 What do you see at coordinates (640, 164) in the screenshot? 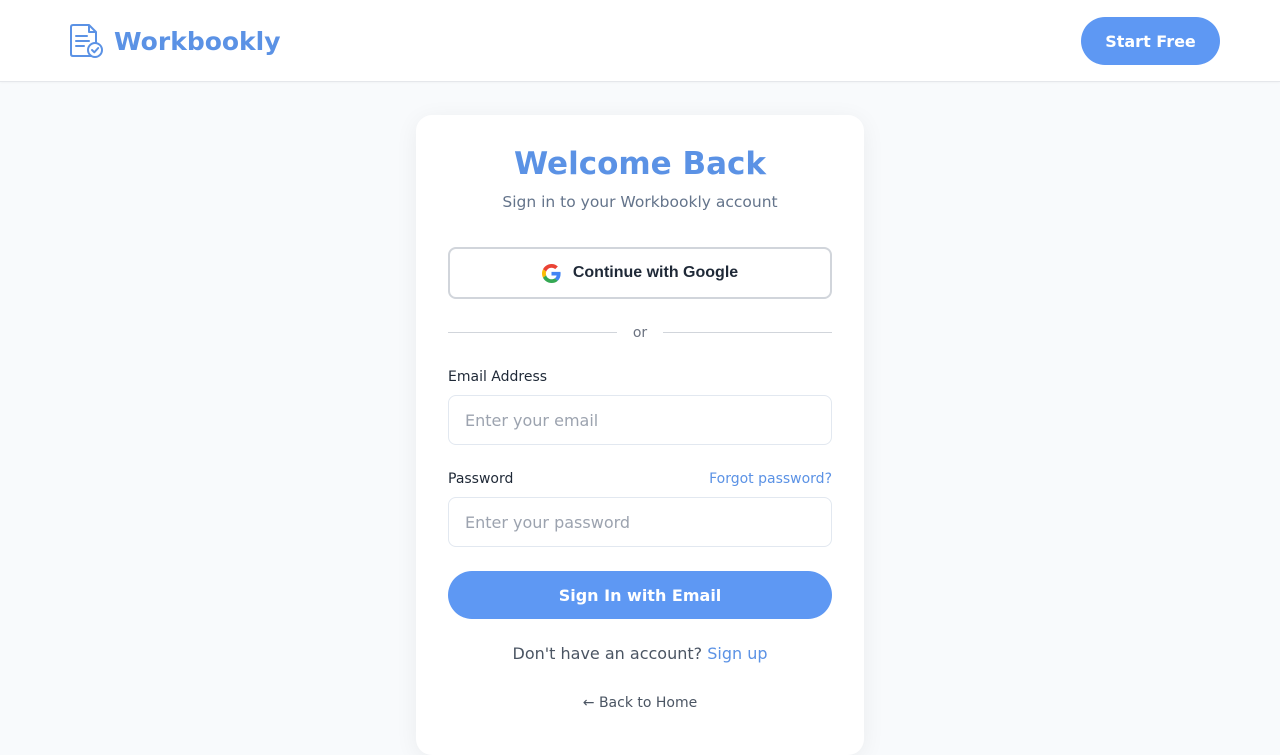
I see `page-title: Welcome Back` at bounding box center [640, 164].